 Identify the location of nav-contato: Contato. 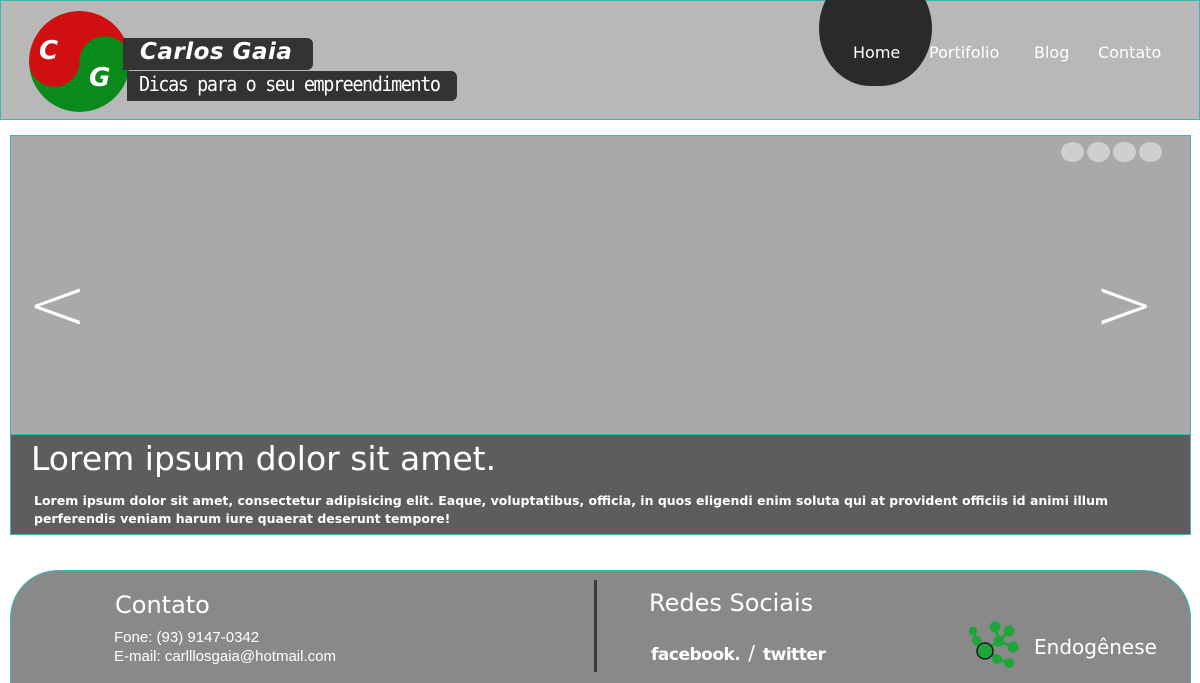
(1129, 52).